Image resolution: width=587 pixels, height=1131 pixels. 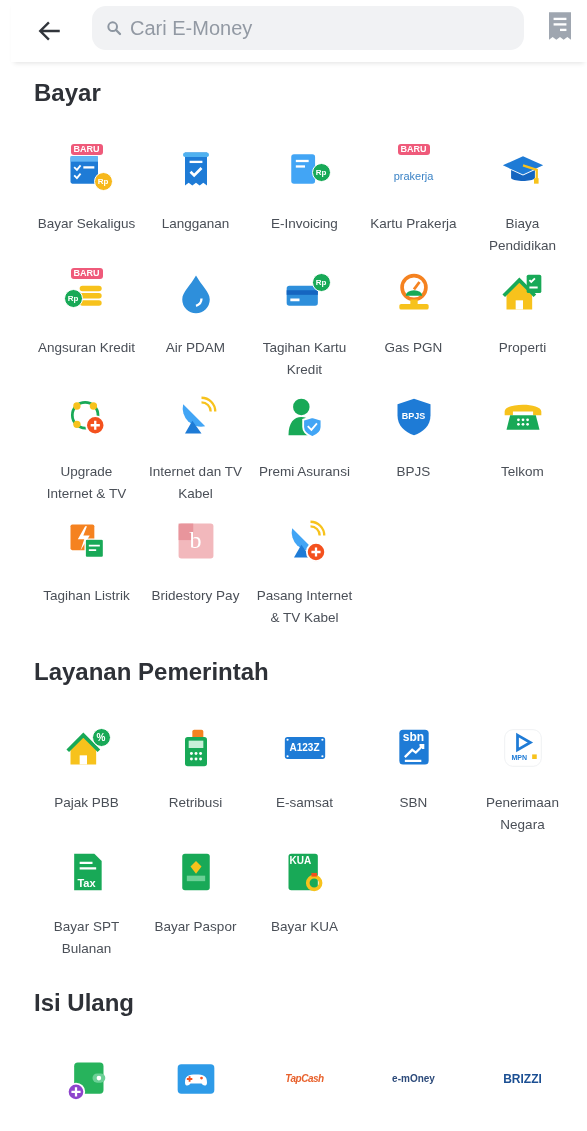 I want to click on service-tile: sbn SBN, so click(x=413, y=780).